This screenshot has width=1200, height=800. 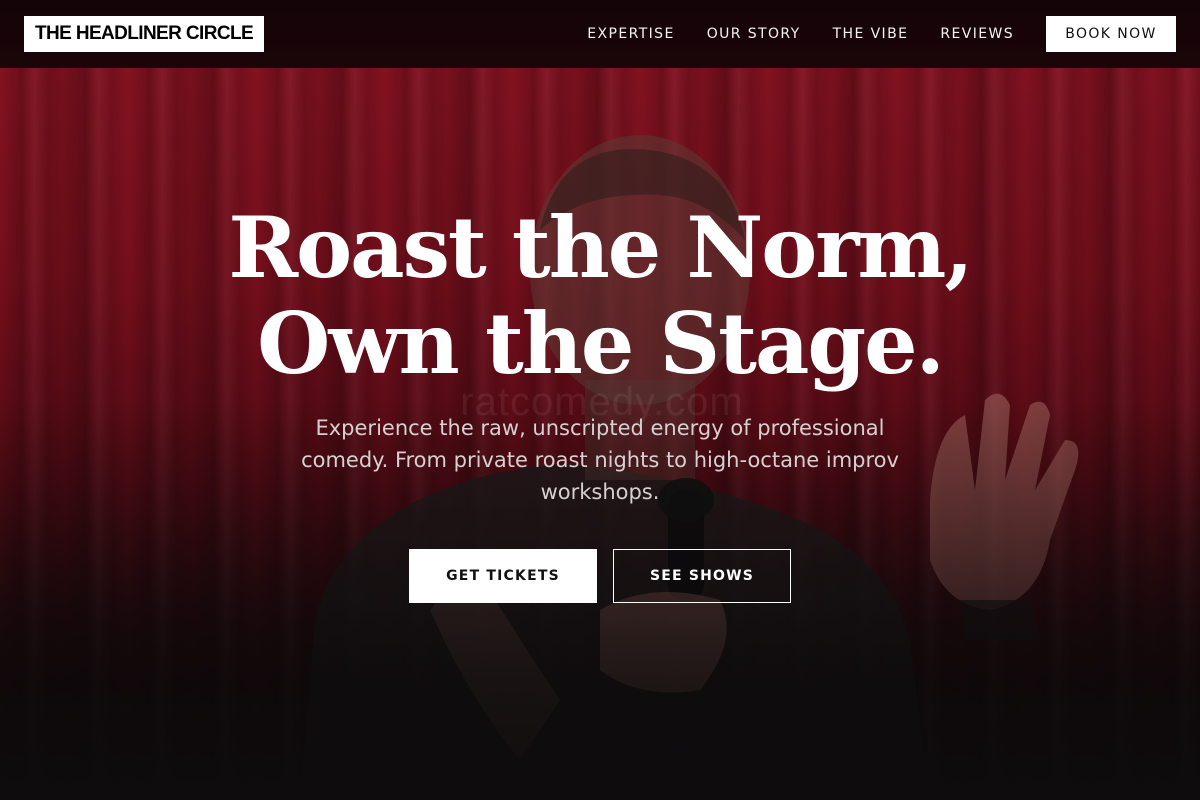 I want to click on get-tickets-button: GET TICKETS, so click(x=503, y=576).